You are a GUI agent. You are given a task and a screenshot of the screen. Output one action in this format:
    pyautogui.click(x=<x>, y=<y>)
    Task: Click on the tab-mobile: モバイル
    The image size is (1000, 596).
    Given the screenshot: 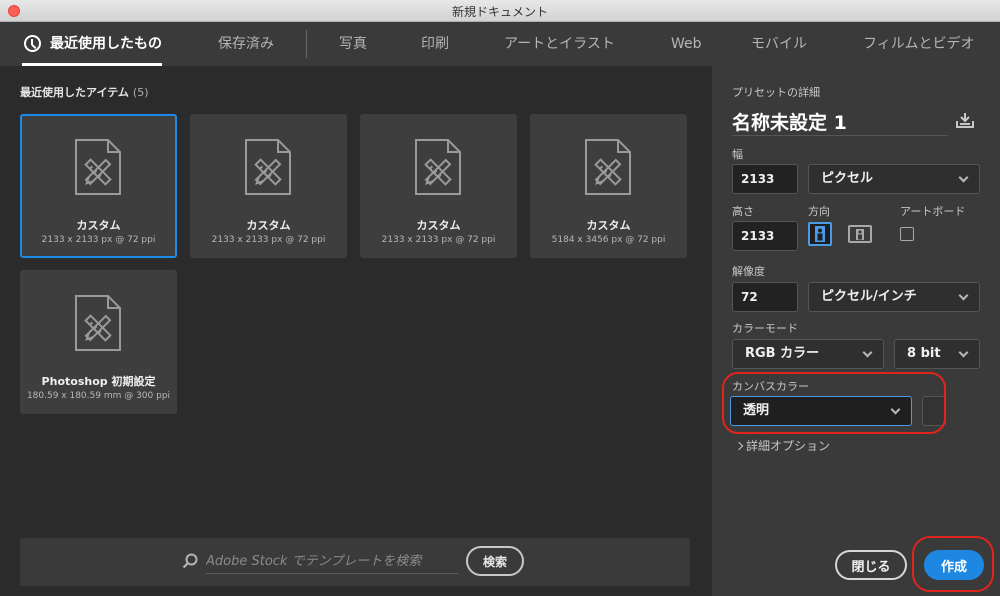 What is the action you would take?
    pyautogui.click(x=779, y=44)
    